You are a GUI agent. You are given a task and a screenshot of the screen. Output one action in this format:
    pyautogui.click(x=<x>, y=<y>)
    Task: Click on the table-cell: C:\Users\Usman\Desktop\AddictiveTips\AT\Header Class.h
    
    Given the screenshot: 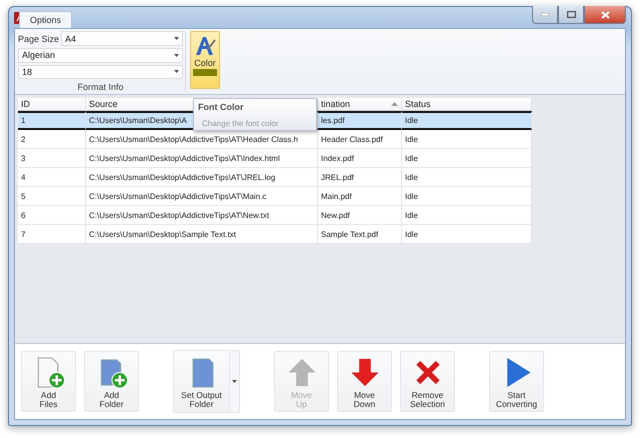 What is the action you would take?
    pyautogui.click(x=202, y=139)
    